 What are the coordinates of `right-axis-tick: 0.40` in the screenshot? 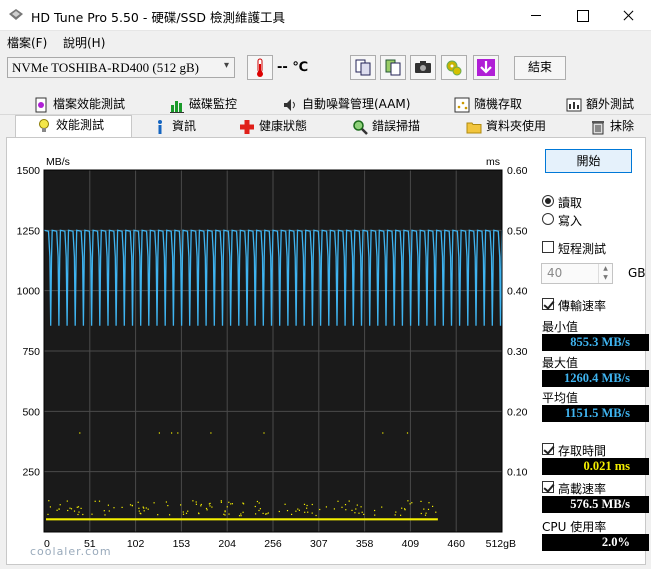 It's located at (517, 292).